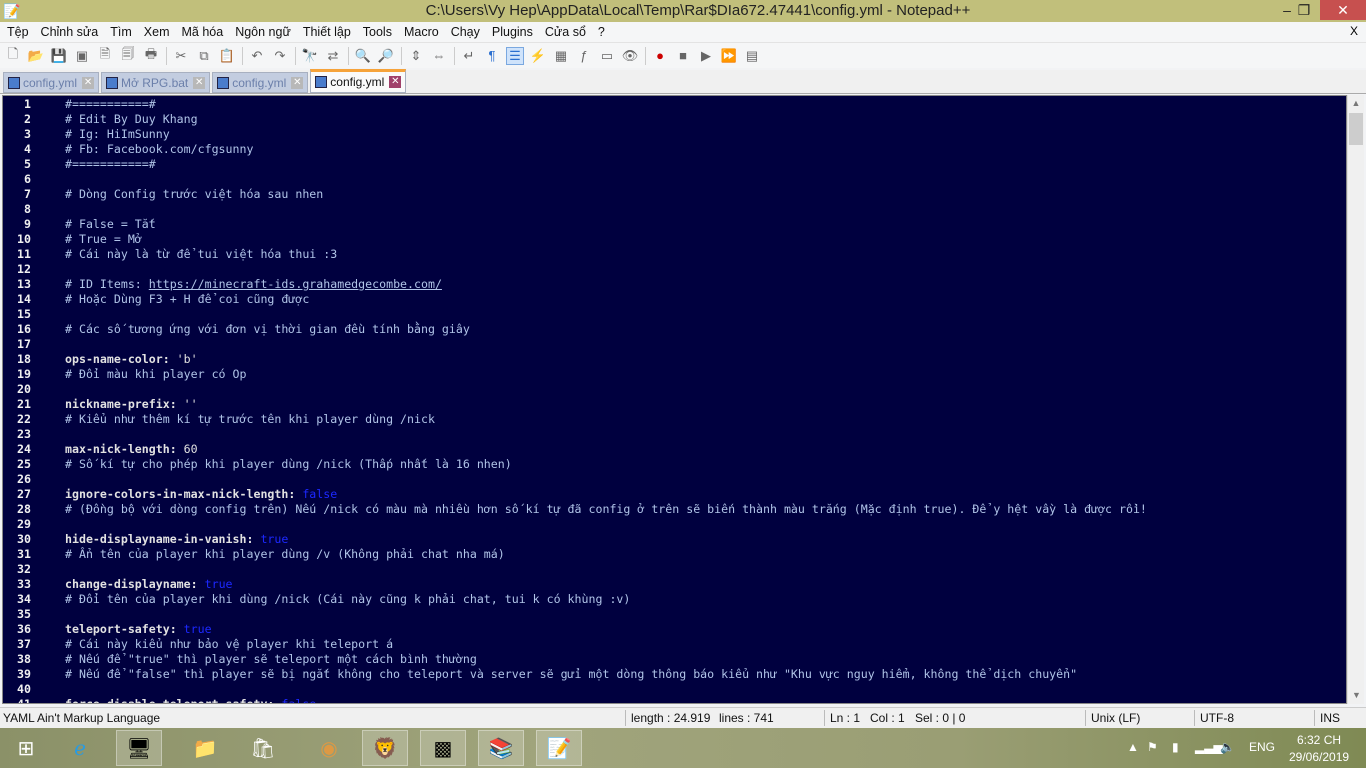  Describe the element at coordinates (1356, 695) in the screenshot. I see `scroll-down-icon: ▼` at that location.